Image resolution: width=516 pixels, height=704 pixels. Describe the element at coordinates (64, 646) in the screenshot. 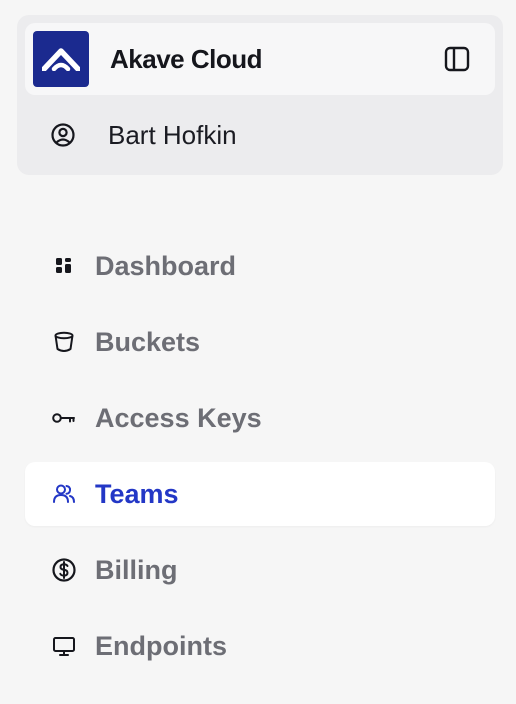

I see `monitor-icon` at that location.